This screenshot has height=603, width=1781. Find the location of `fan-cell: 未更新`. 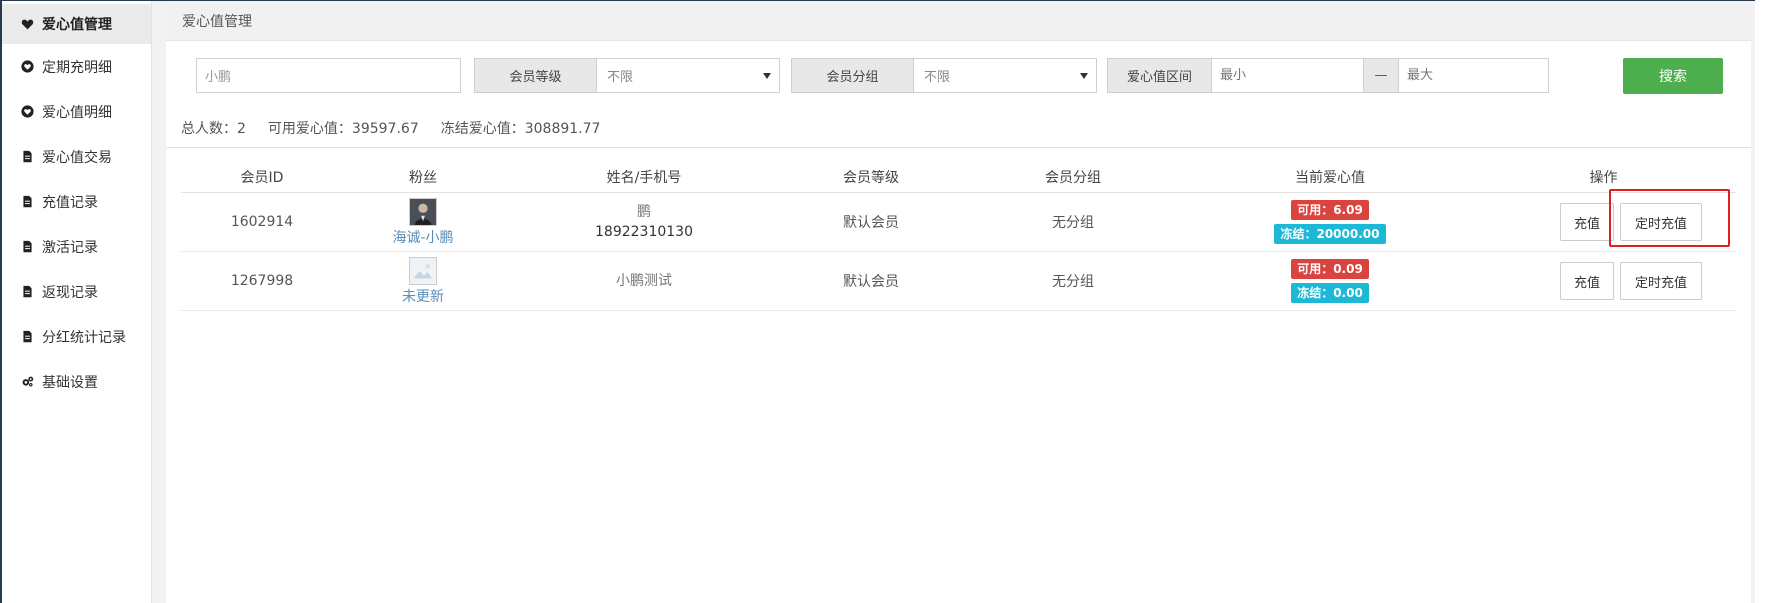

fan-cell: 未更新 is located at coordinates (423, 281).